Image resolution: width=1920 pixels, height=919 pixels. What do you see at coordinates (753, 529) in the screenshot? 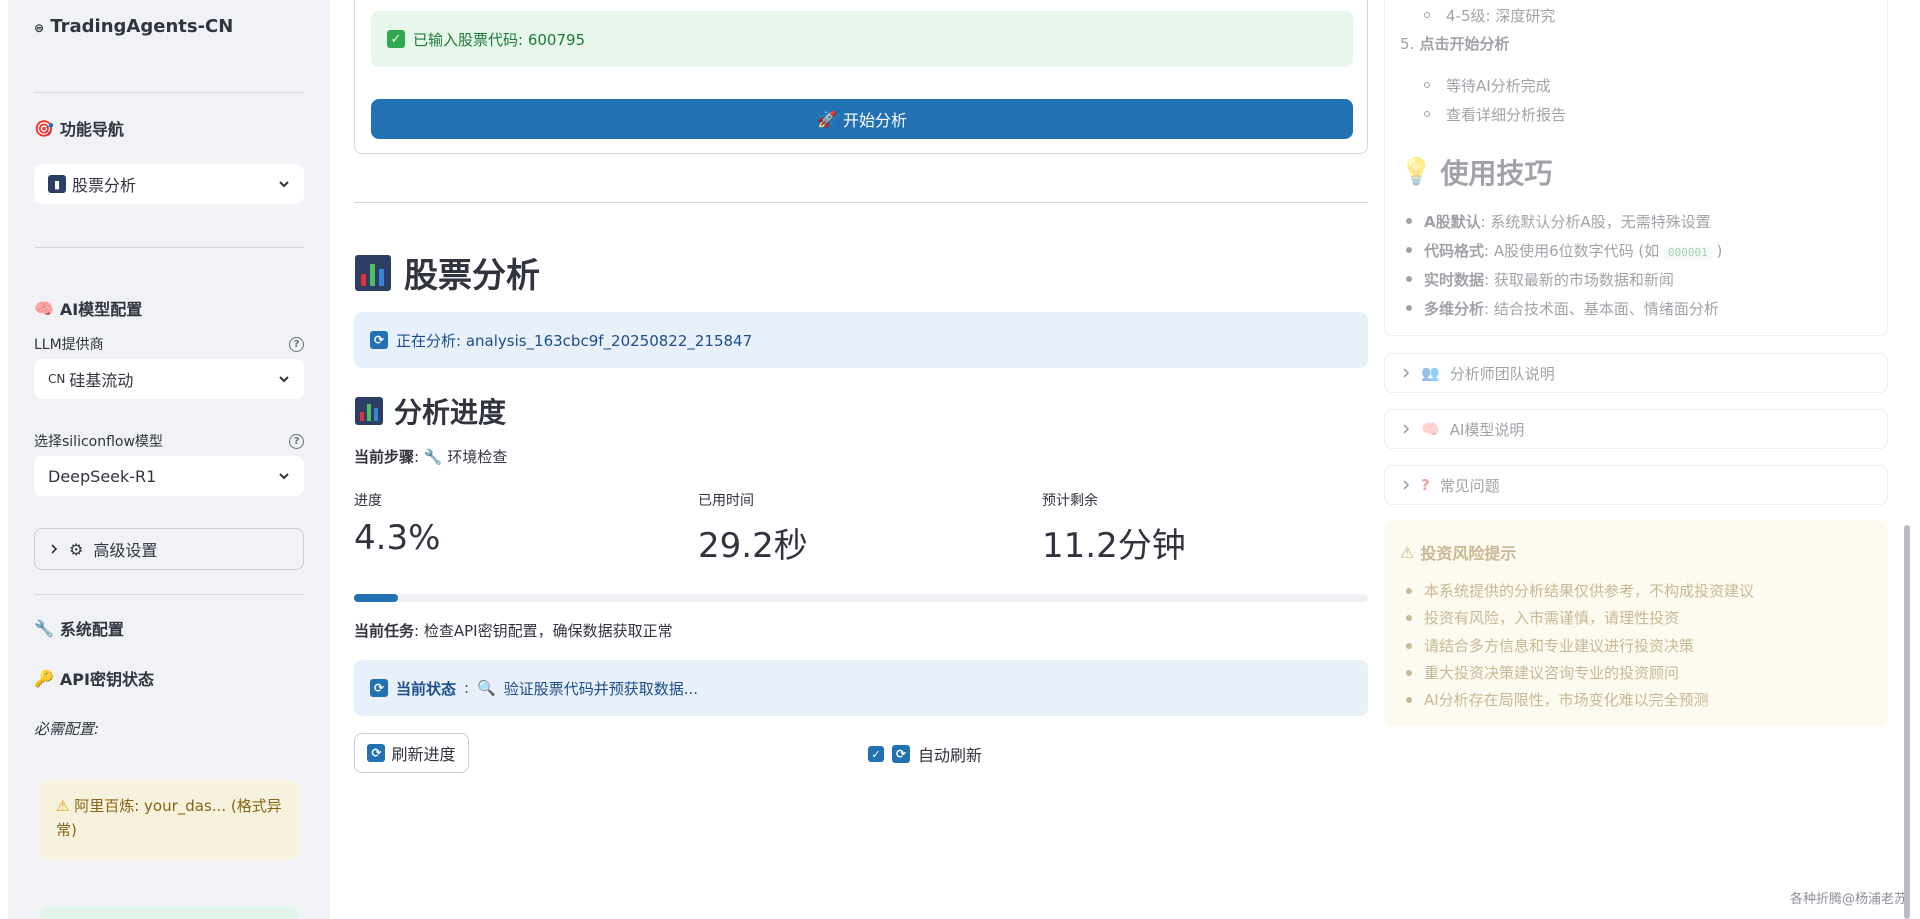
I see `metric-elapsed: 已用时间 29.2秒` at bounding box center [753, 529].